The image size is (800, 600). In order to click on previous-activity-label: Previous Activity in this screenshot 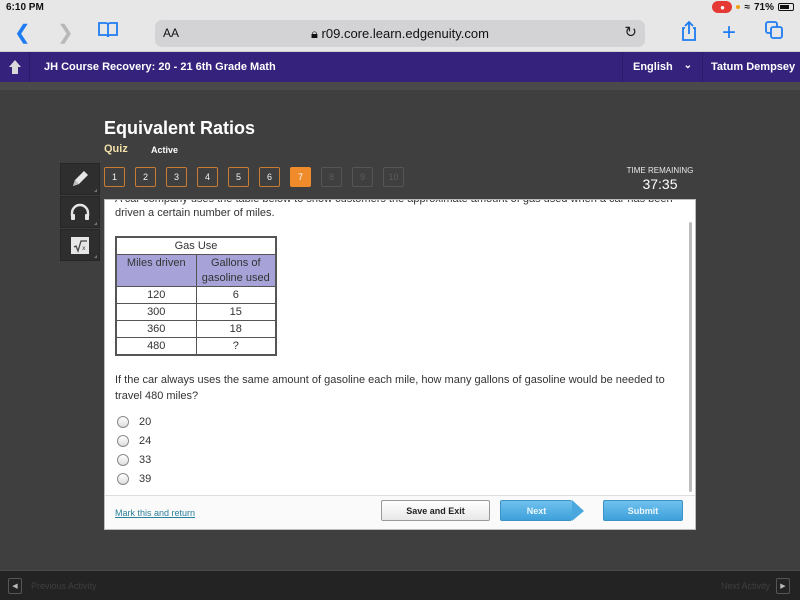, I will do `click(64, 586)`.